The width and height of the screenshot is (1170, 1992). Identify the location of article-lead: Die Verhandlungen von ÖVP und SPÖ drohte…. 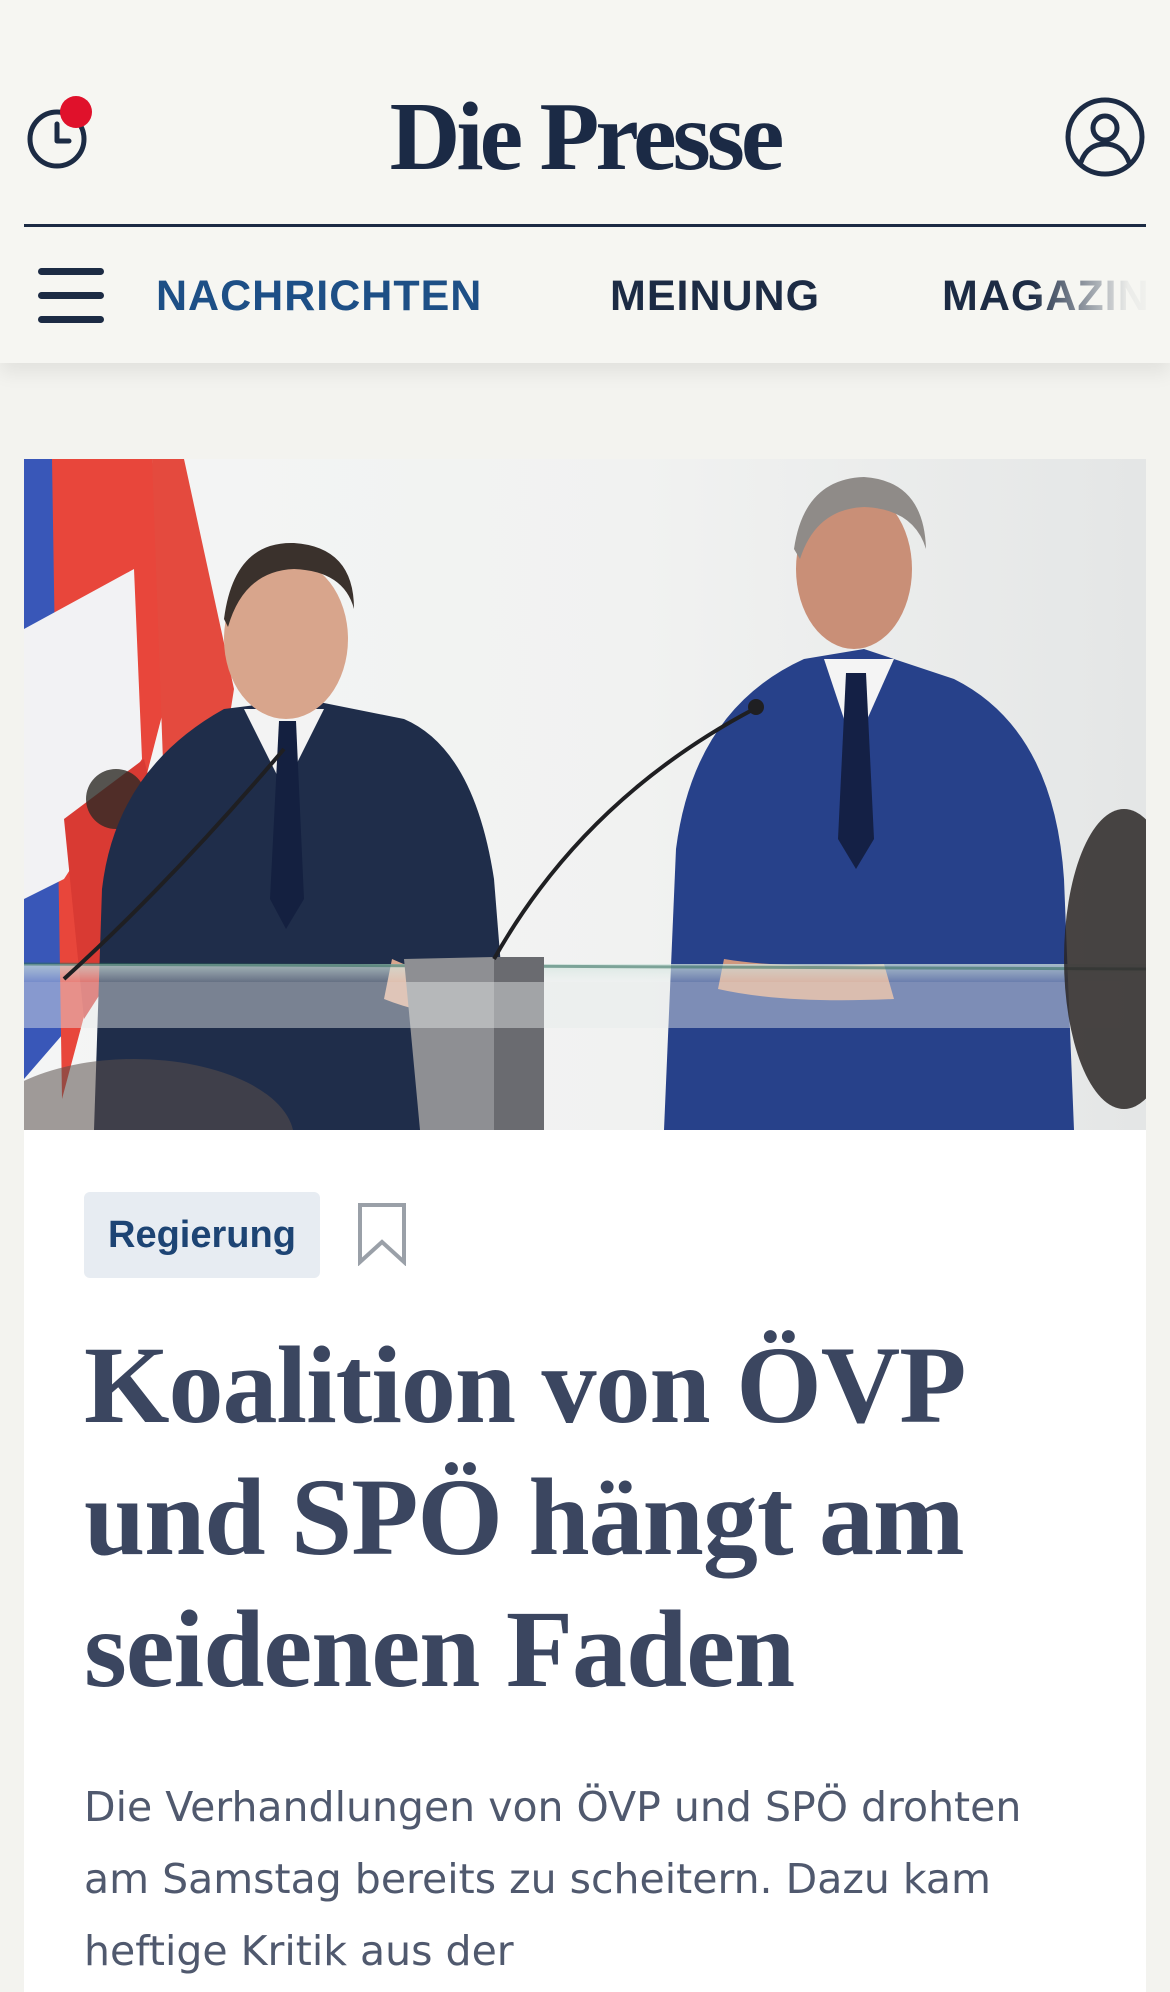
(553, 1879).